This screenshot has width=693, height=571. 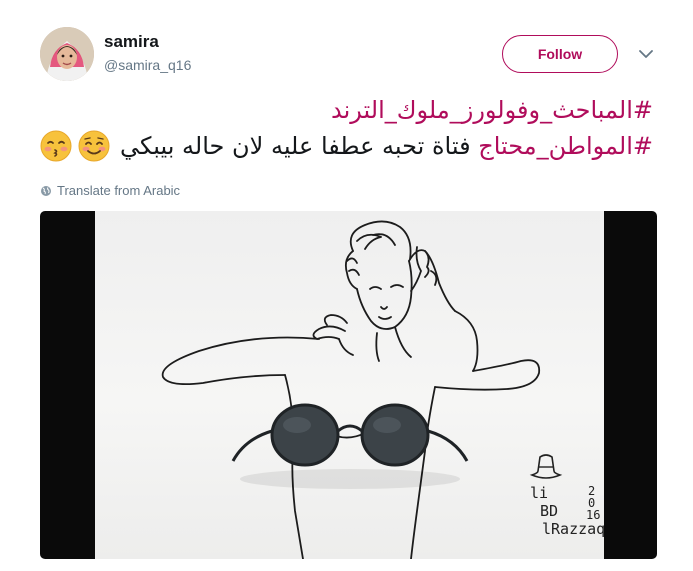 What do you see at coordinates (118, 190) in the screenshot?
I see `translate-label: Translate from Arabic` at bounding box center [118, 190].